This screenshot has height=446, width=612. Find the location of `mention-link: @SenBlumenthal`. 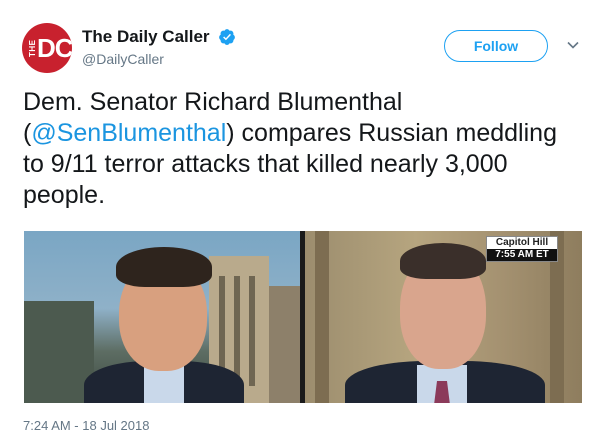

mention-link: @SenBlumenthal is located at coordinates (128, 133).